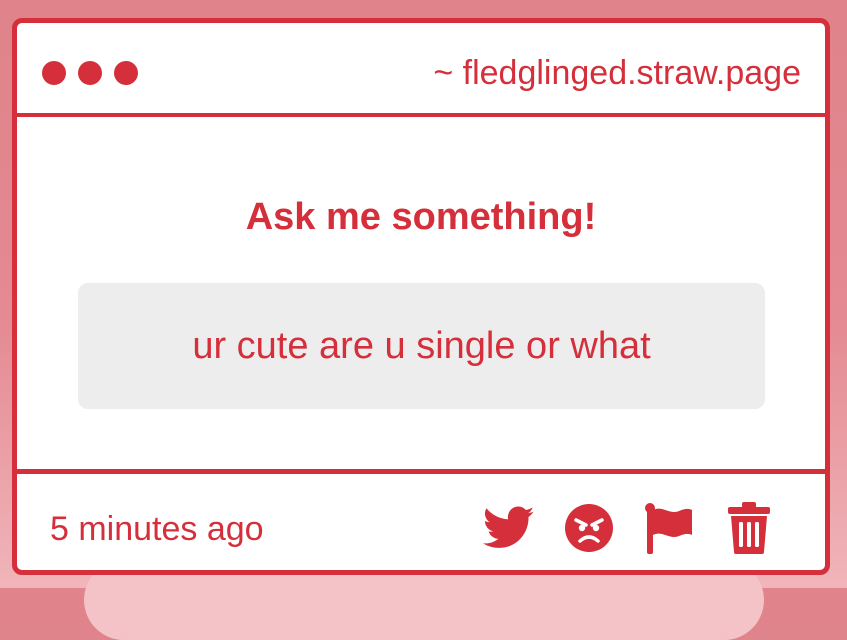 The height and width of the screenshot is (640, 847). I want to click on action-bar, so click(631, 528).